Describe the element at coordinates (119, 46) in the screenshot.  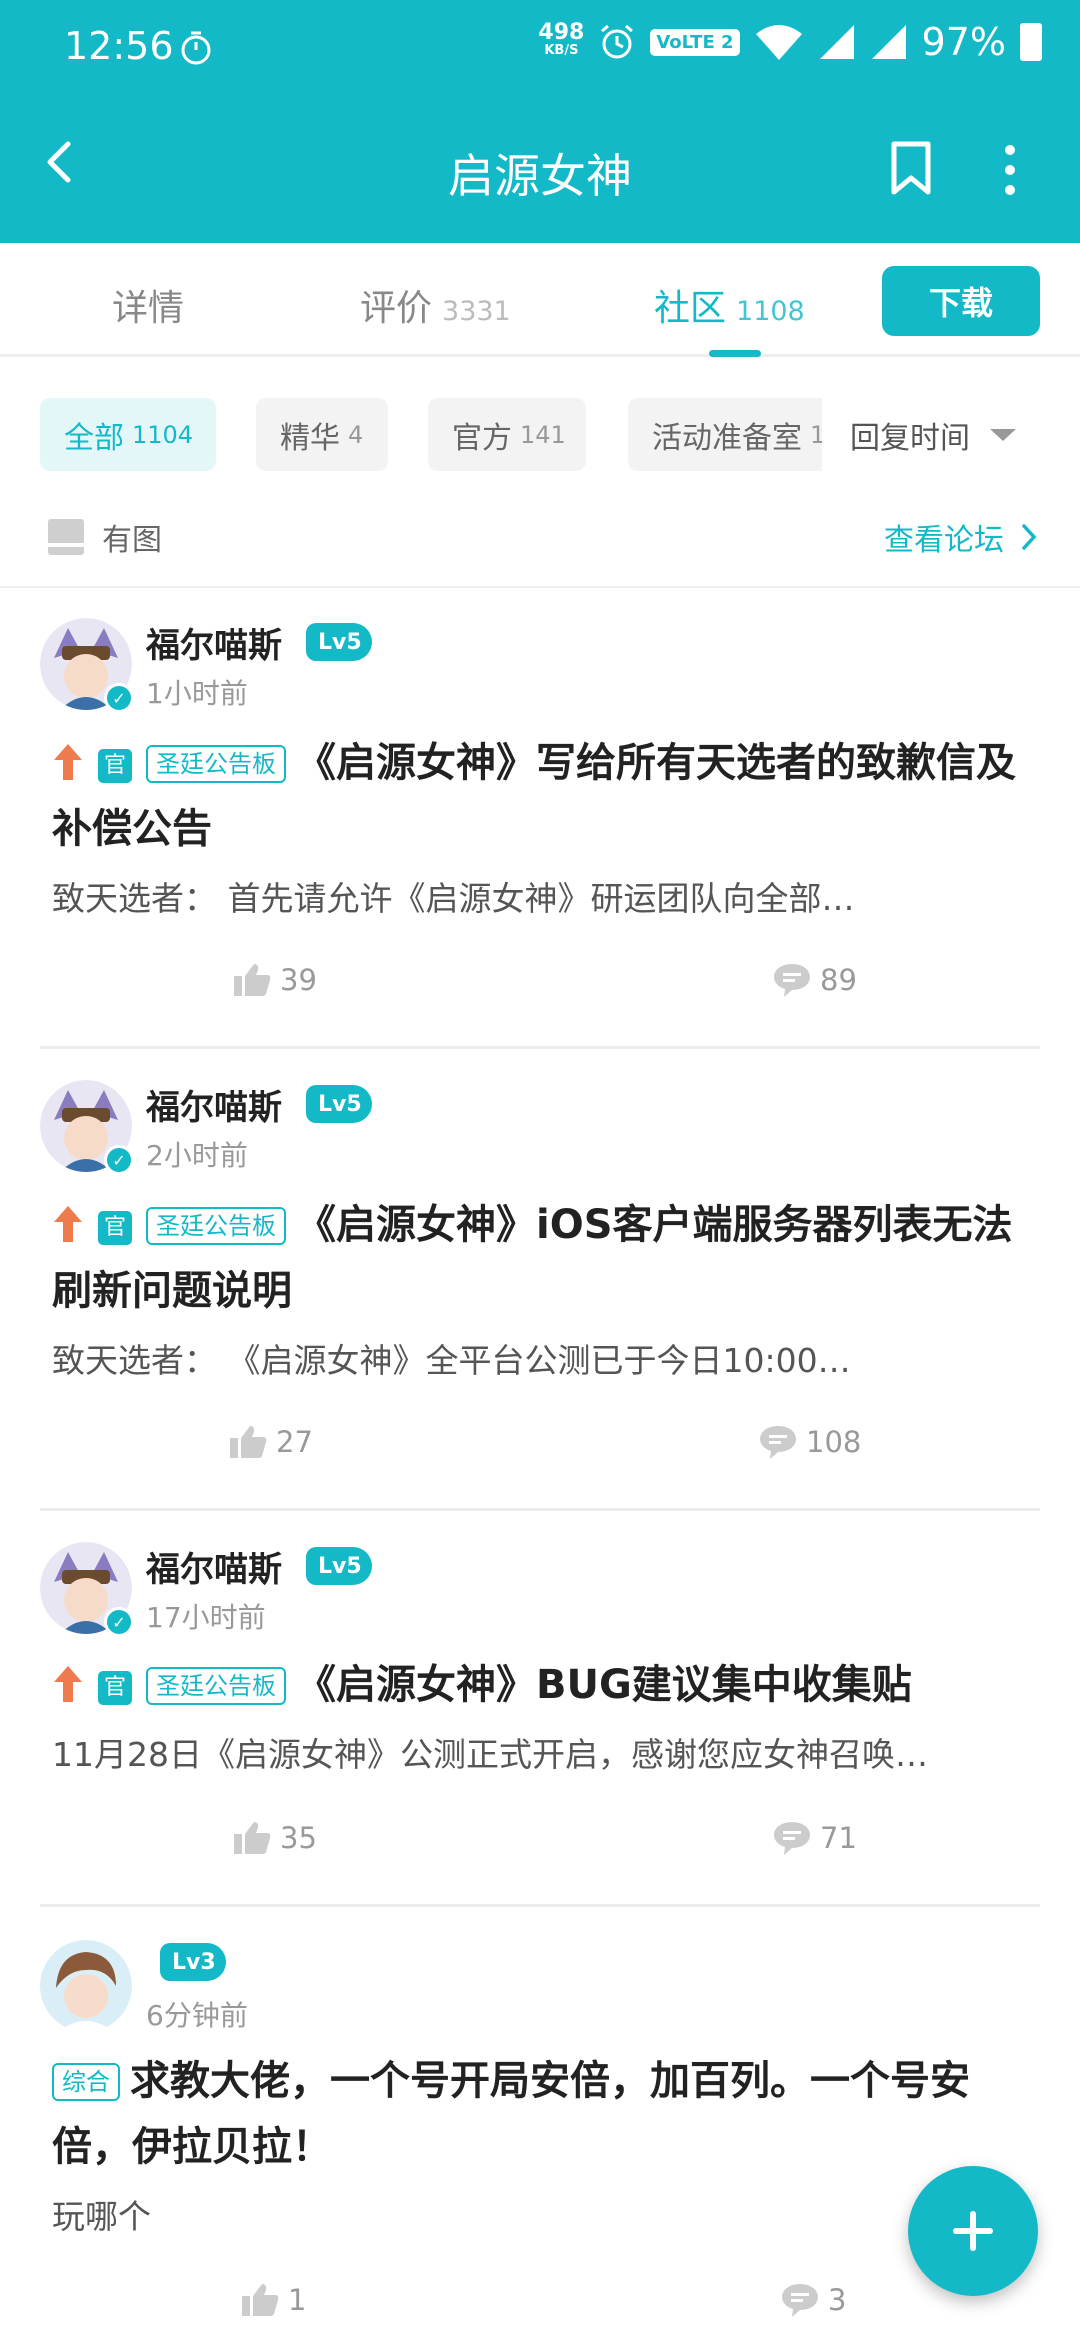
I see `status-time: 12:56` at that location.